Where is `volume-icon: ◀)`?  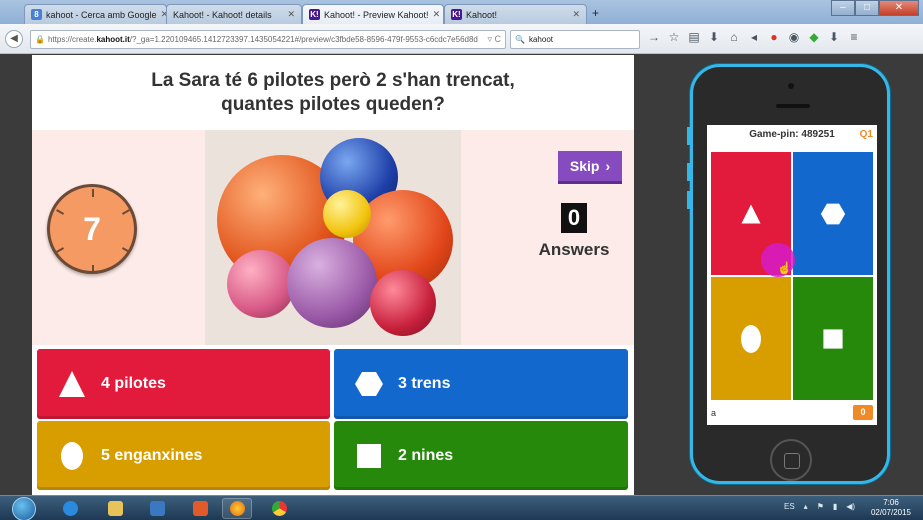
volume-icon: ◀) is located at coordinates (850, 506).